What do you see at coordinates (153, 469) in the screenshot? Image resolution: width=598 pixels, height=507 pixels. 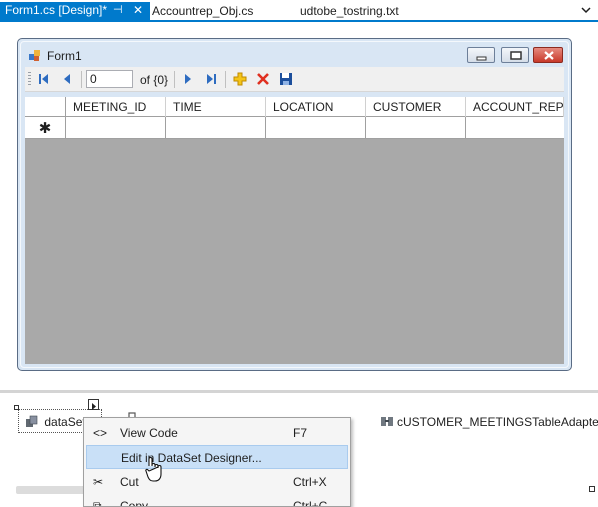 I see `mouse-pointer-icon` at bounding box center [153, 469].